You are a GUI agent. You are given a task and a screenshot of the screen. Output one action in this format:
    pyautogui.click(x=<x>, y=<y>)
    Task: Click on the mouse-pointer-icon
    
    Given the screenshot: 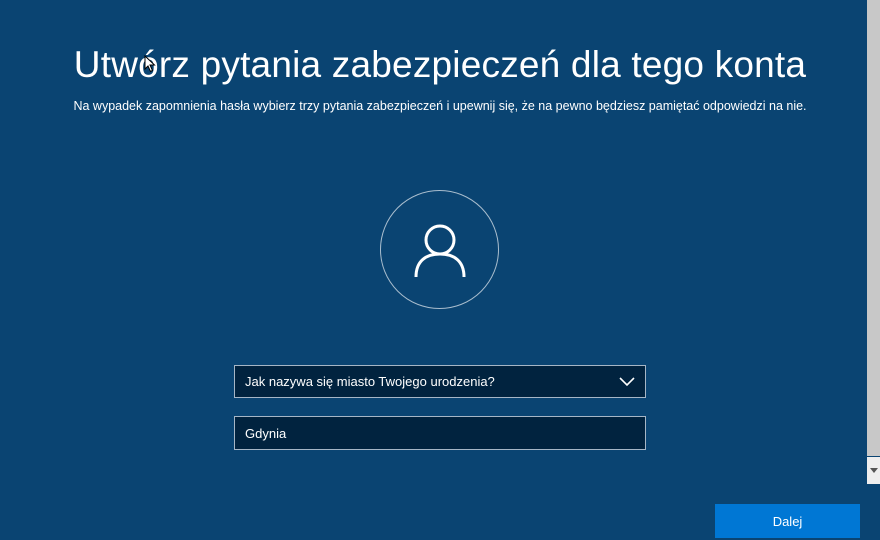 What is the action you would take?
    pyautogui.click(x=150, y=64)
    